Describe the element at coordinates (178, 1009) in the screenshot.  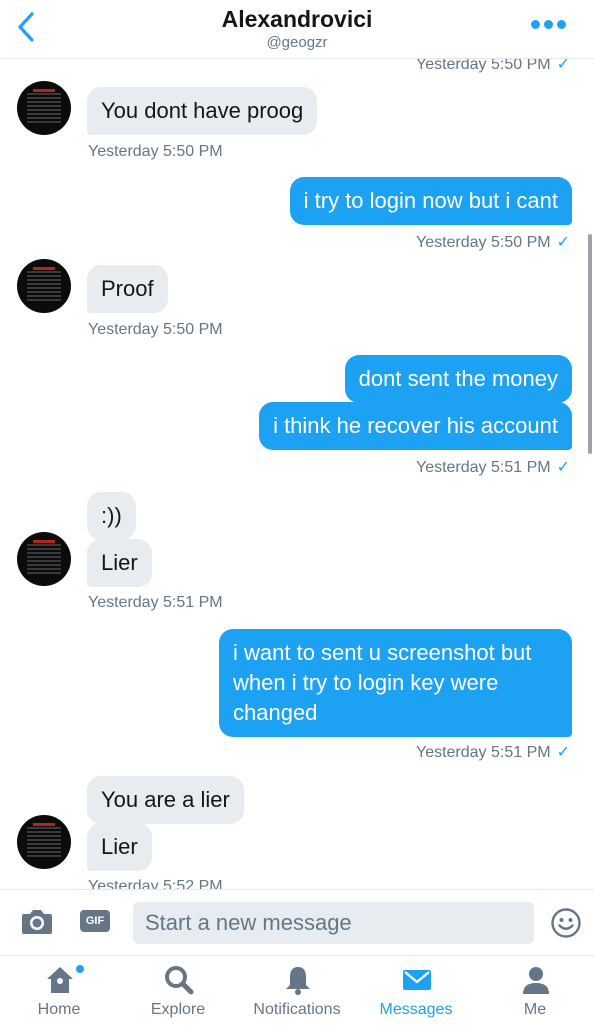
I see `tab-label: Explore` at that location.